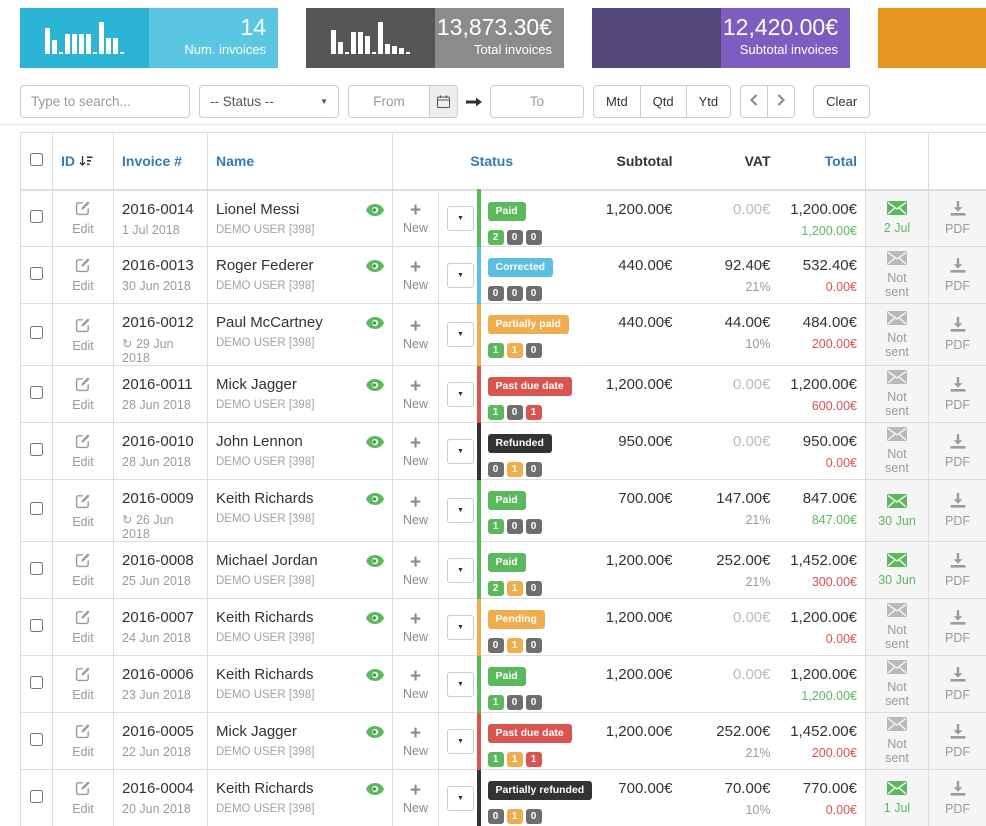 This screenshot has width=986, height=826. Describe the element at coordinates (709, 101) in the screenshot. I see `ytd-button: Ytd` at that location.